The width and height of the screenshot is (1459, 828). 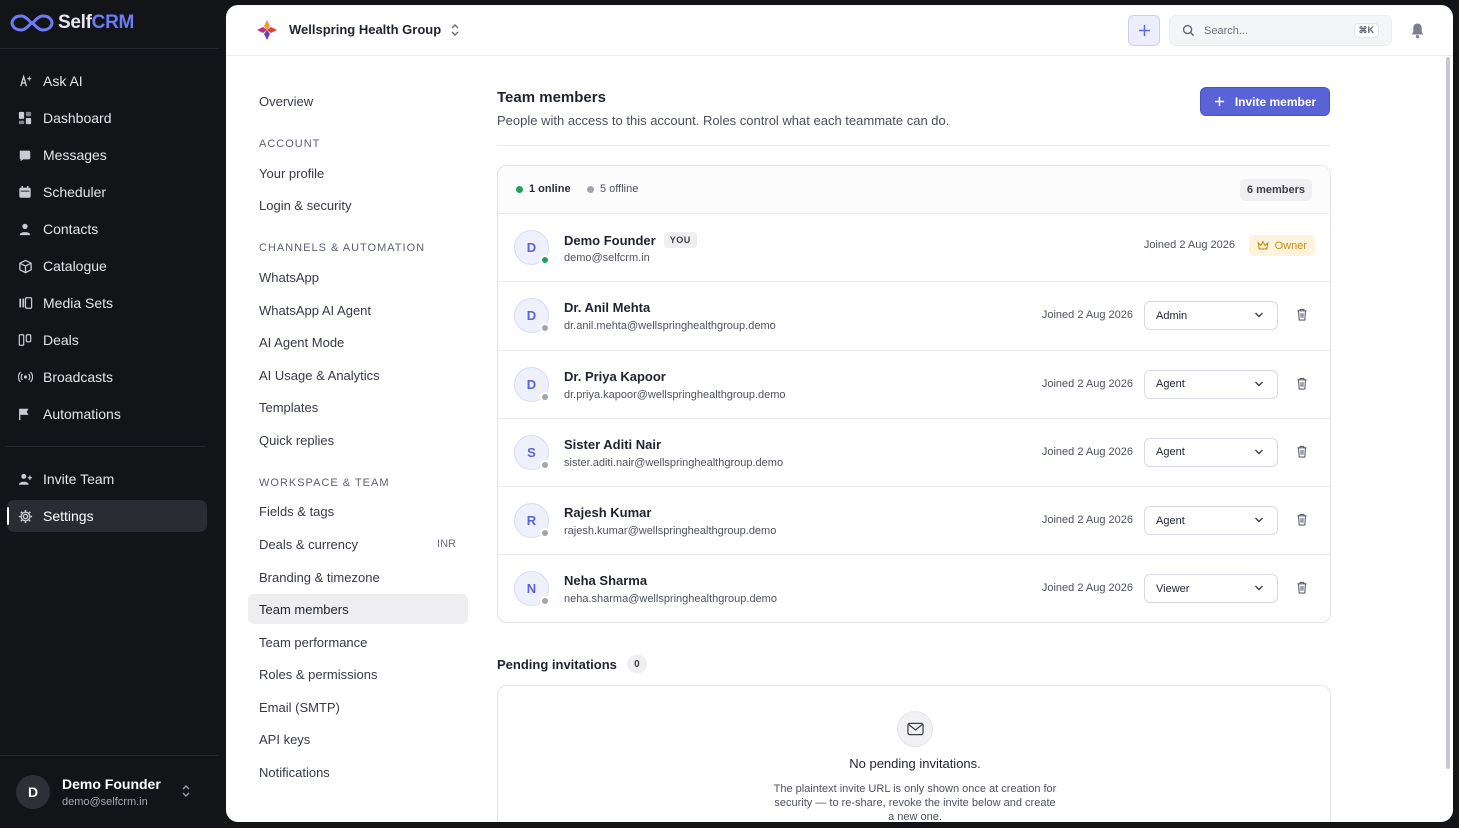 I want to click on settings-nav-quick-replies: Quick replies, so click(x=358, y=440).